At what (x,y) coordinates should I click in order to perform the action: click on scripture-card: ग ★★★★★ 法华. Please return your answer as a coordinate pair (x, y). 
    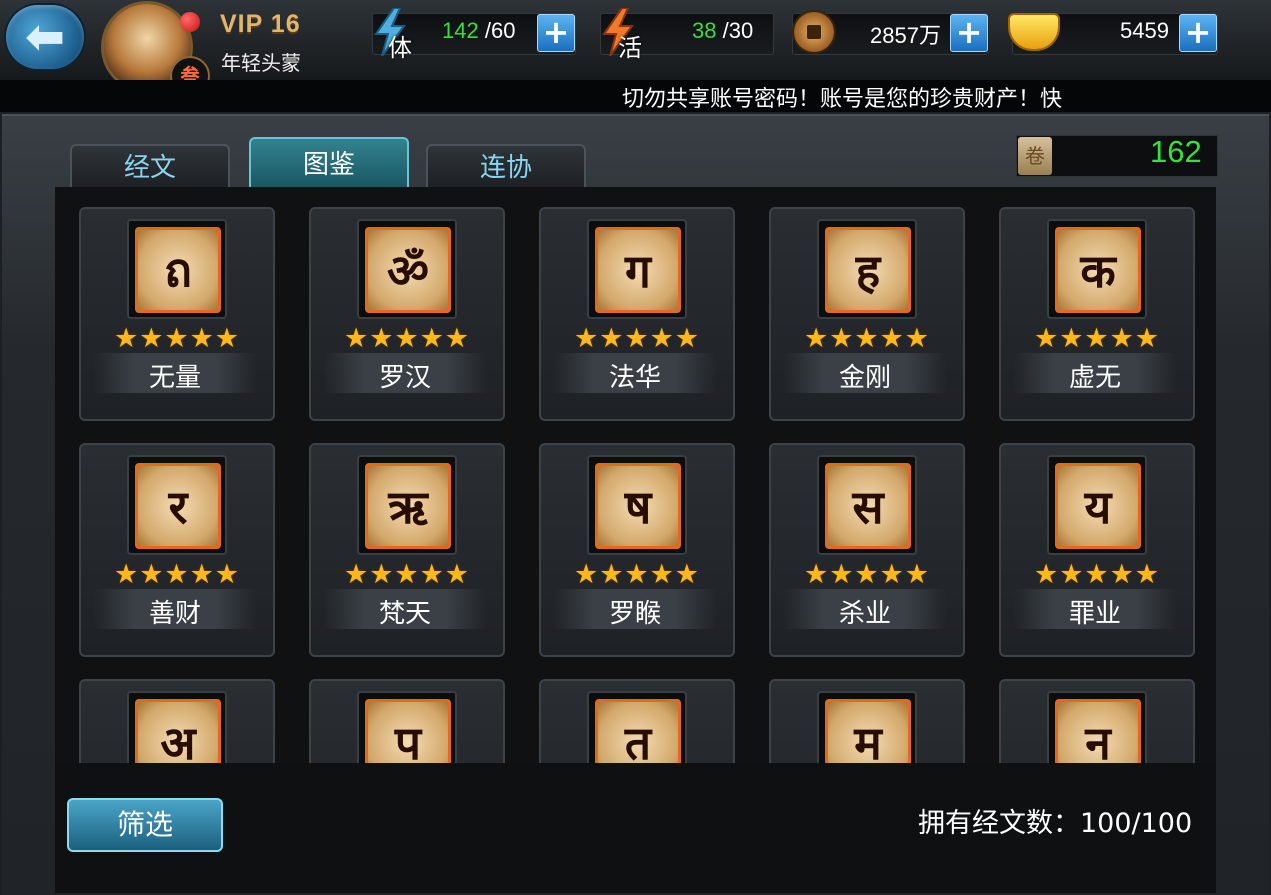
    Looking at the image, I should click on (637, 314).